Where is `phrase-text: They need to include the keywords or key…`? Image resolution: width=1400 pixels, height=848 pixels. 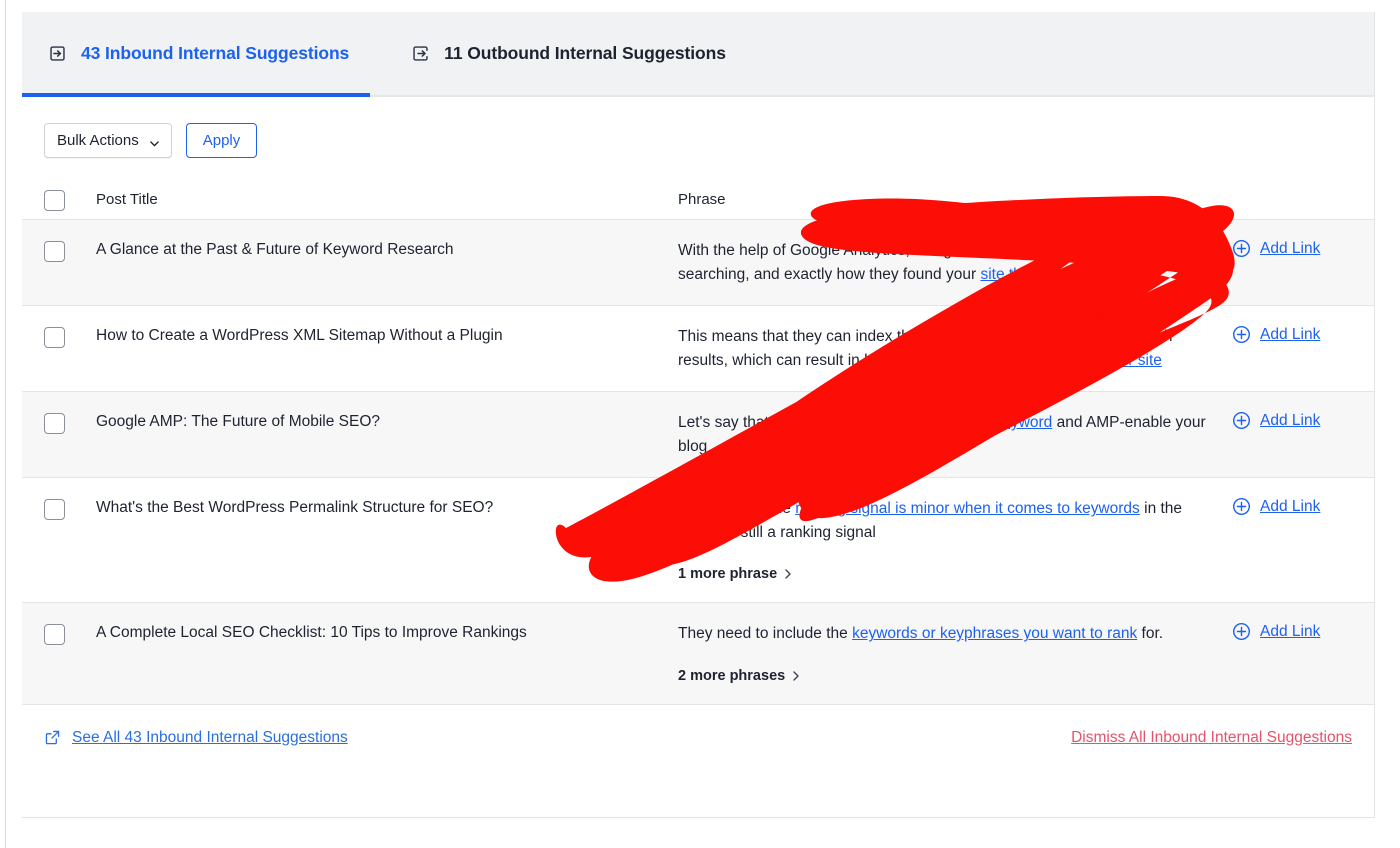
phrase-text: They need to include the keywords or key… is located at coordinates (946, 634).